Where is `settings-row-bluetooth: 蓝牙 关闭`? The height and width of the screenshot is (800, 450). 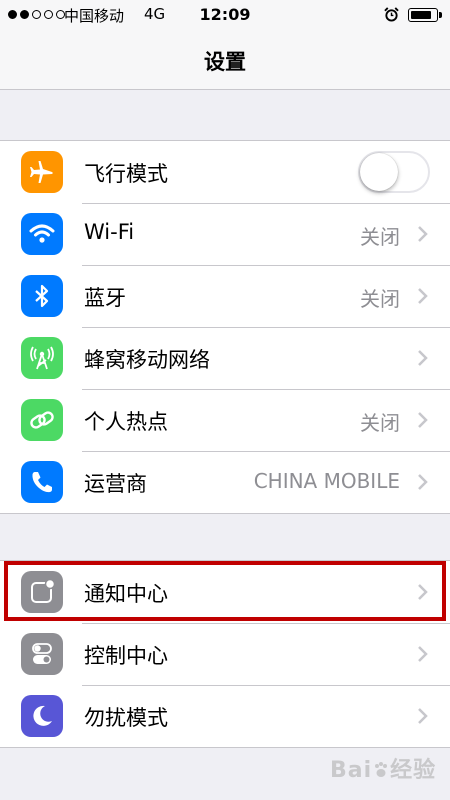 settings-row-bluetooth: 蓝牙 关闭 is located at coordinates (225, 296).